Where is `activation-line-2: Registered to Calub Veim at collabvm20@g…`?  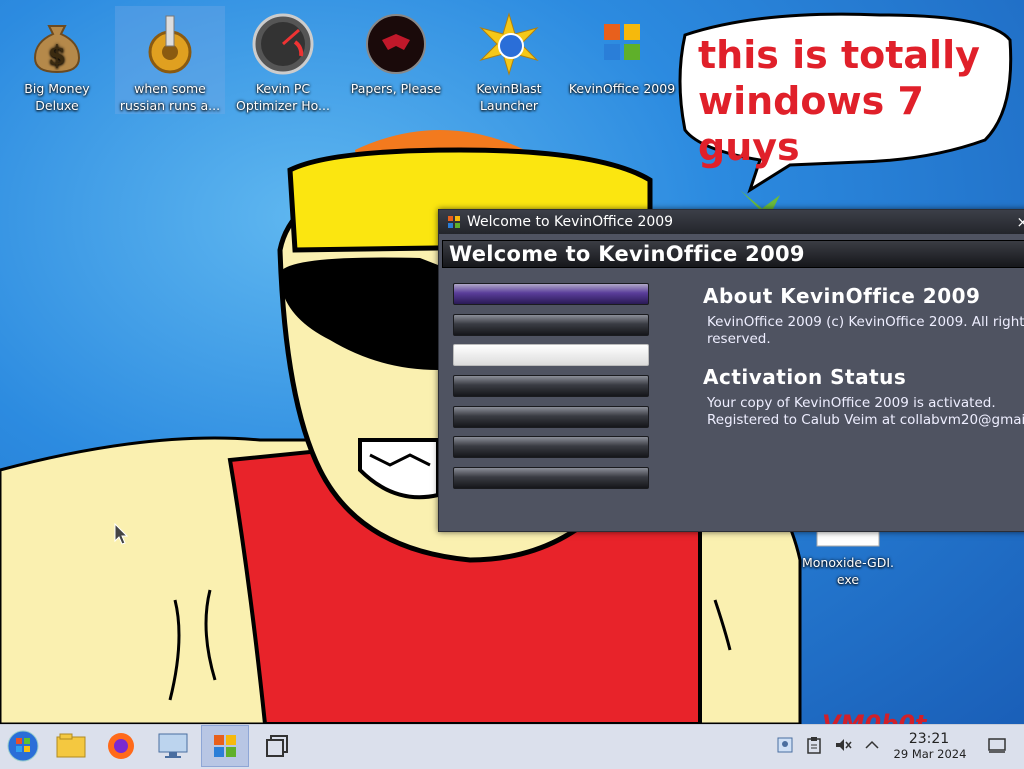 activation-line-2: Registered to Calub Veim at collabvm20@g… is located at coordinates (865, 420).